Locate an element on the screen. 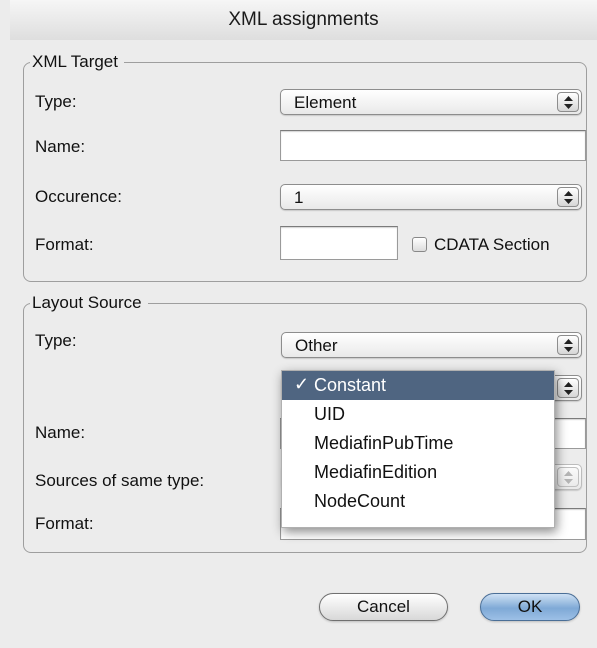 This screenshot has width=597, height=648. cdata-label: CDATA Section is located at coordinates (492, 245).